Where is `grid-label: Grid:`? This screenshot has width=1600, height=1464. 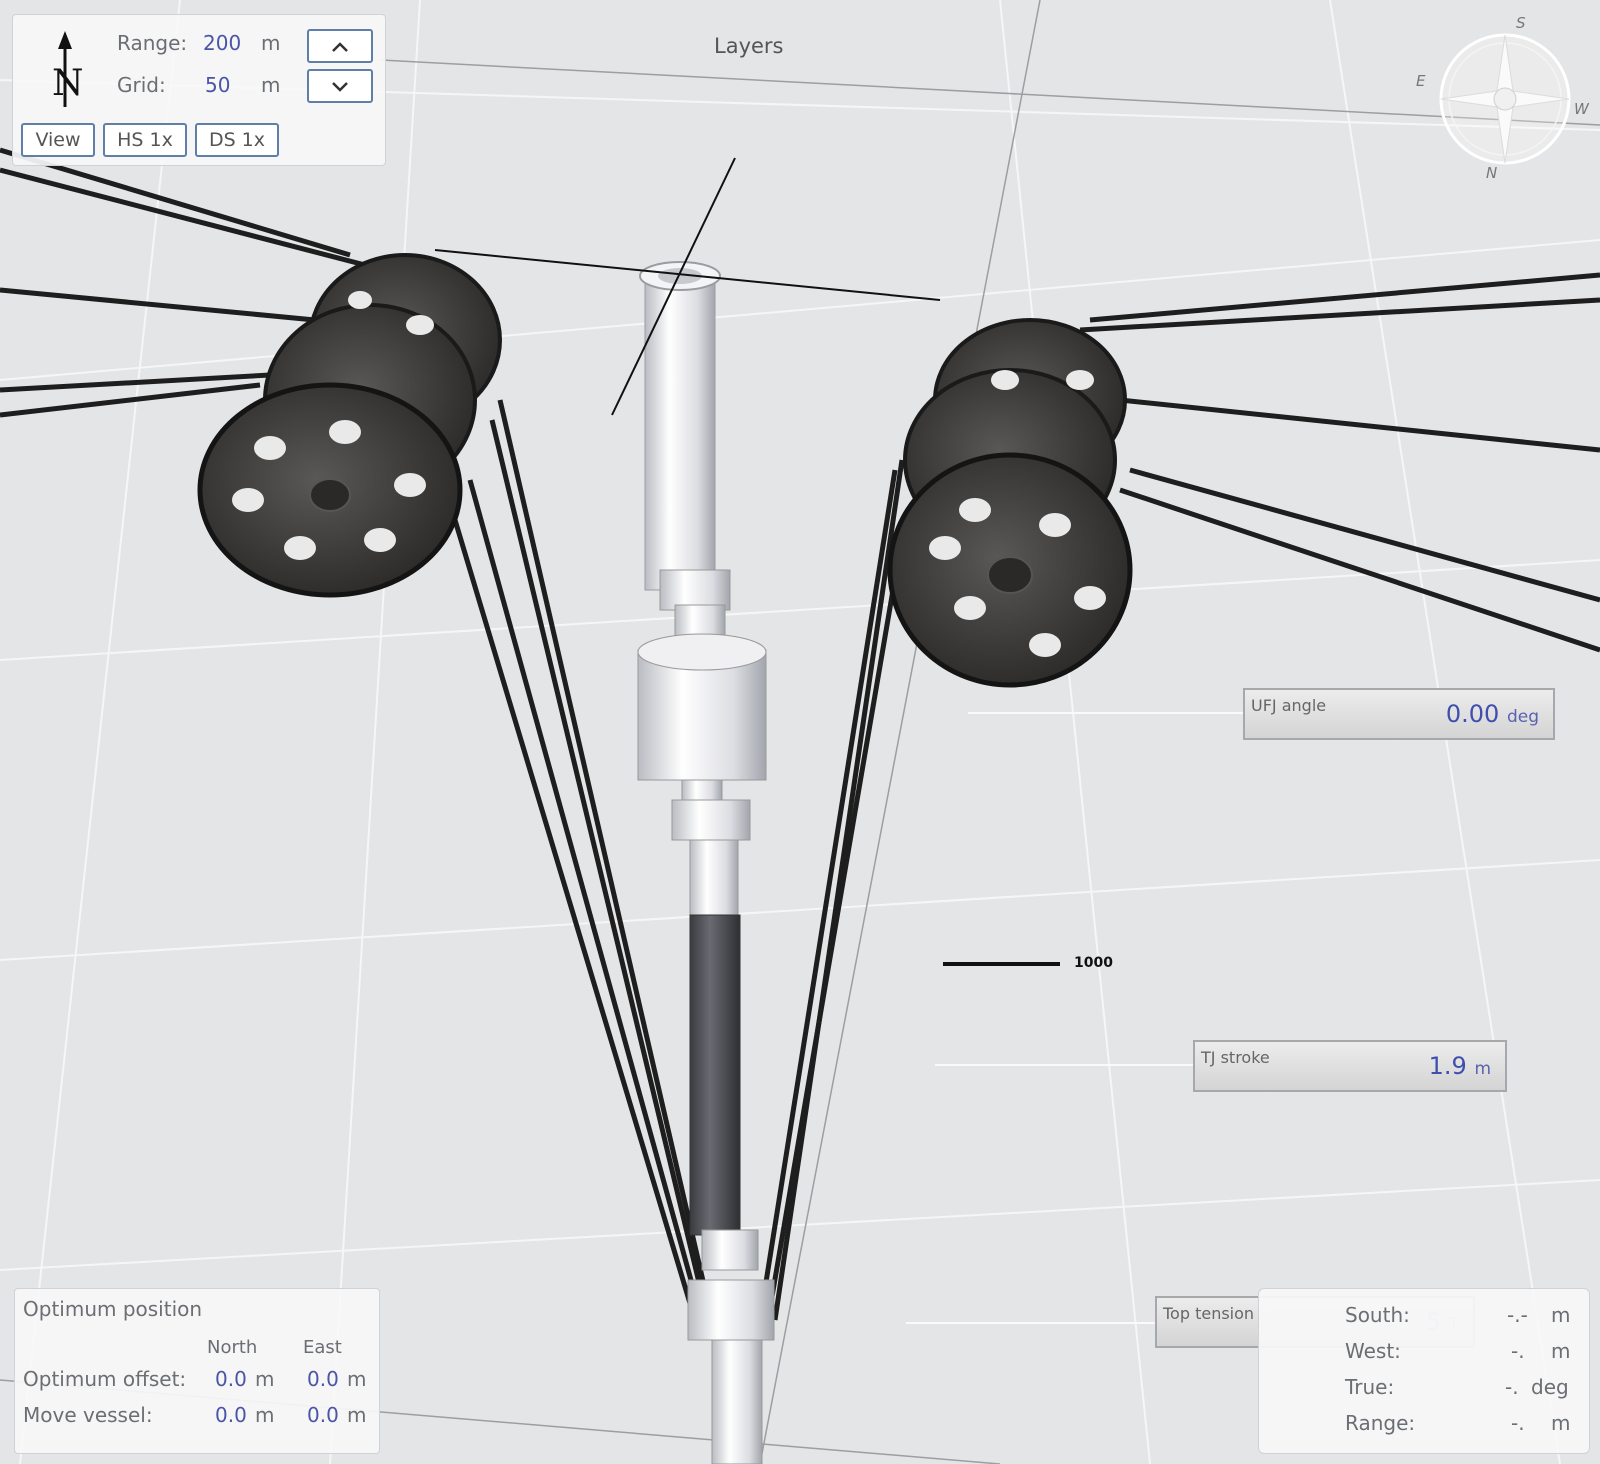 grid-label: Grid: is located at coordinates (141, 85).